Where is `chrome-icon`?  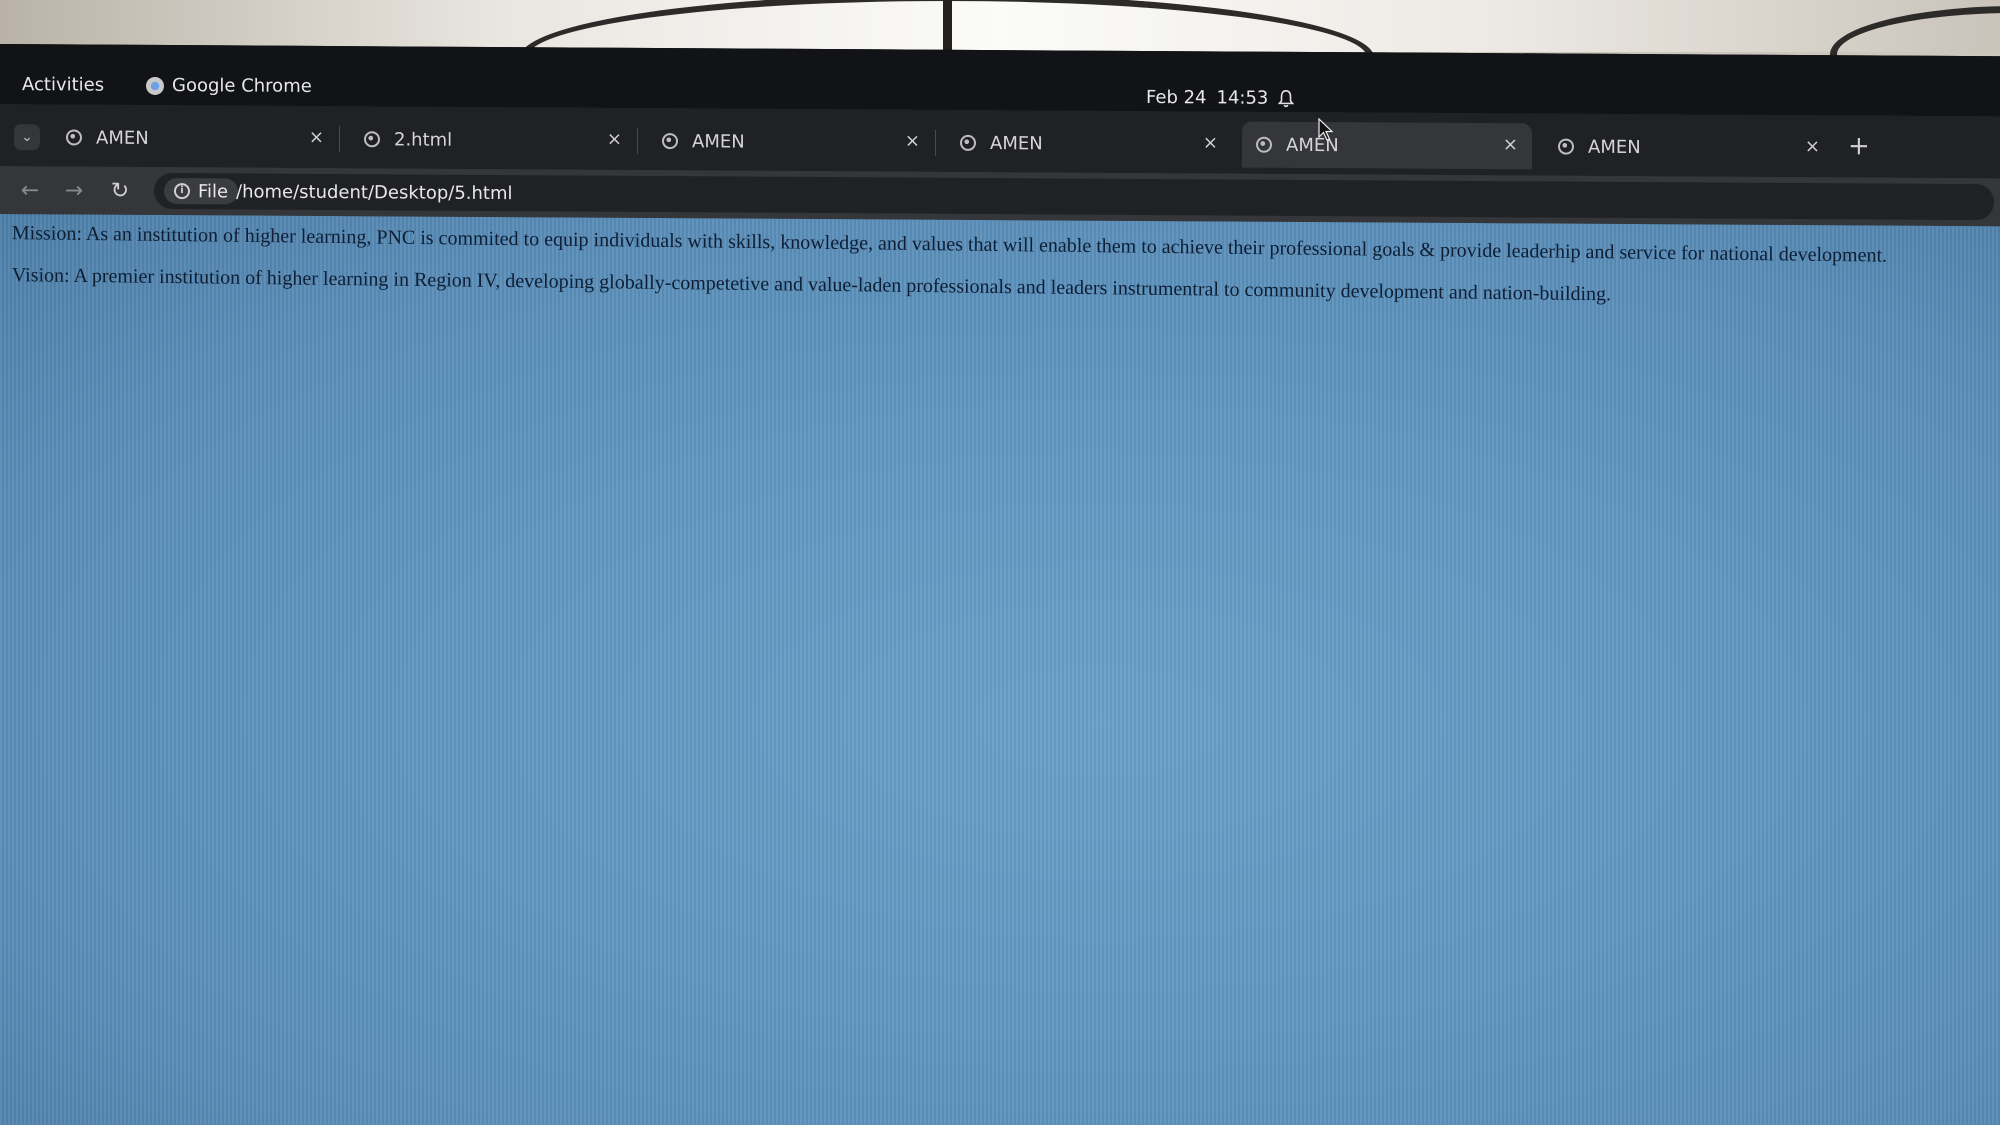 chrome-icon is located at coordinates (155, 85).